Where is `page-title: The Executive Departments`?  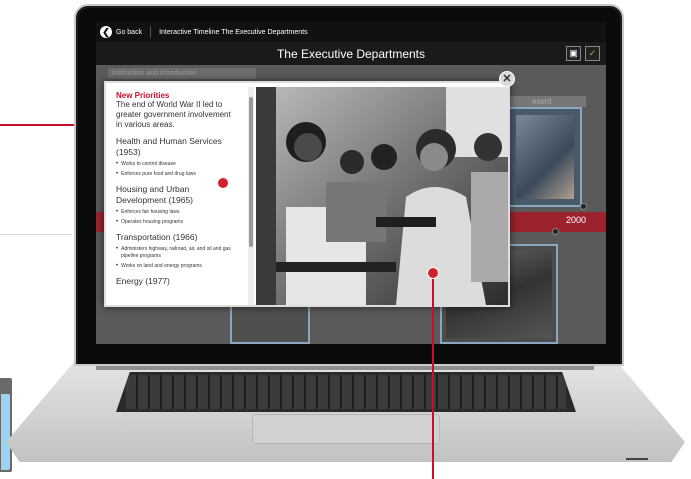
page-title: The Executive Departments is located at coordinates (351, 53).